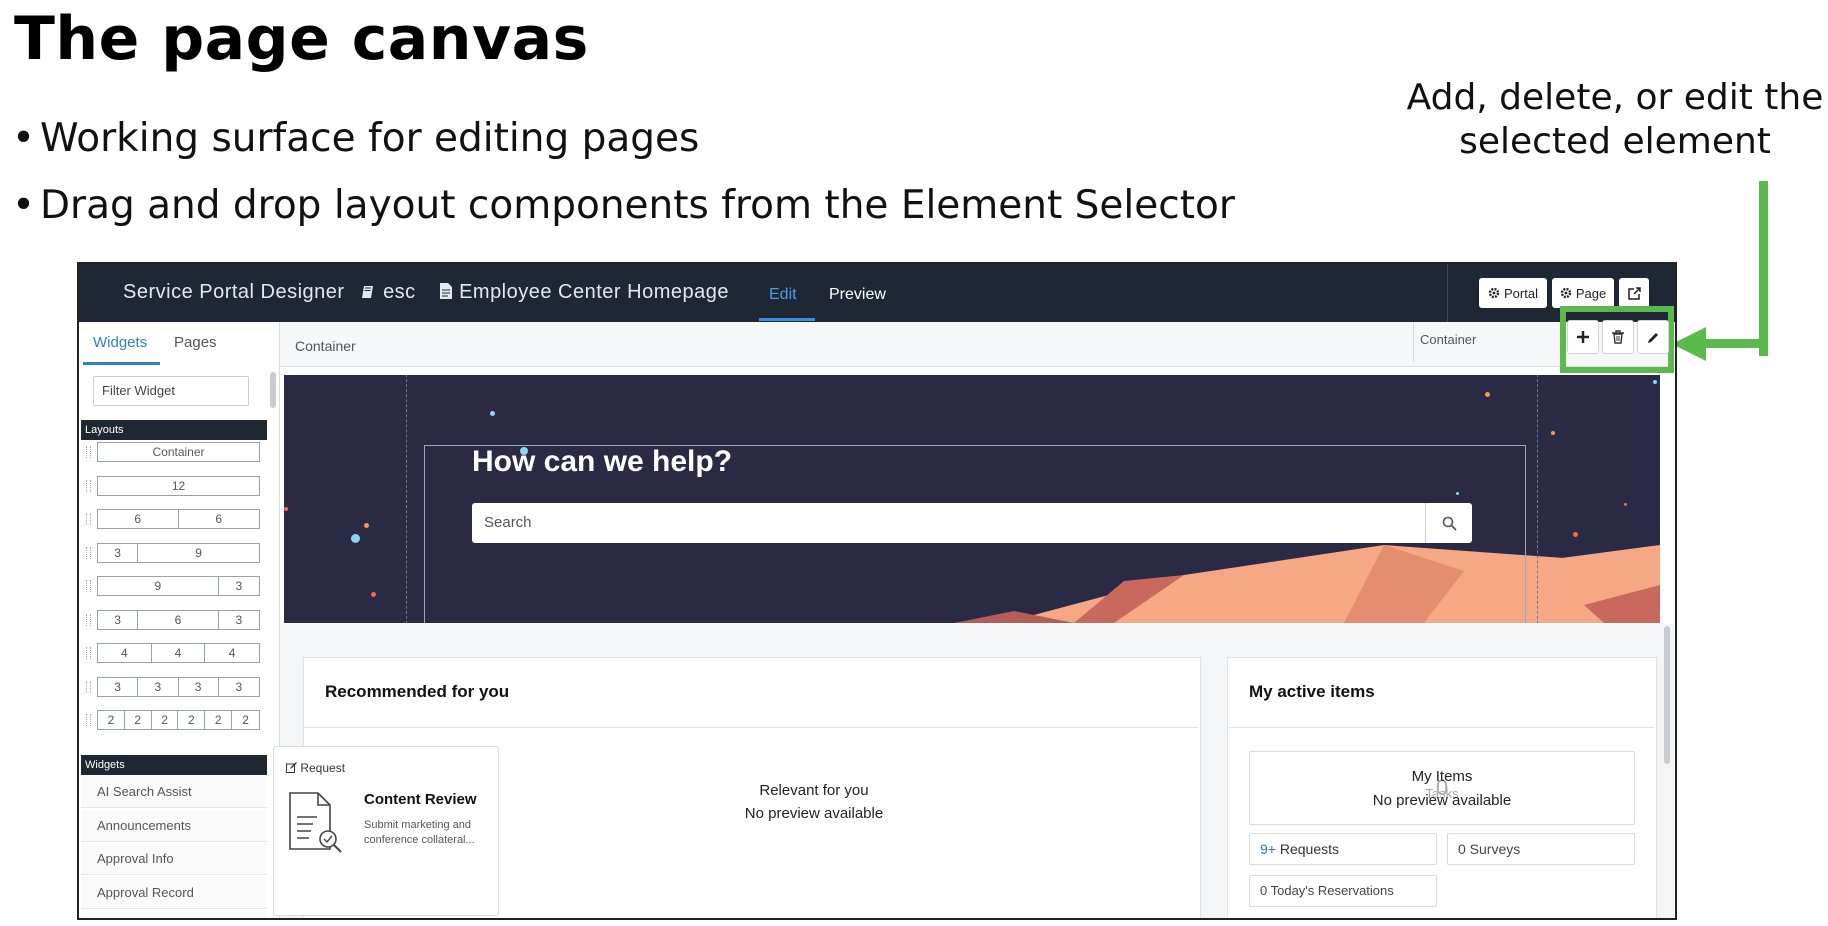  I want to click on open-external-button, so click(1634, 293).